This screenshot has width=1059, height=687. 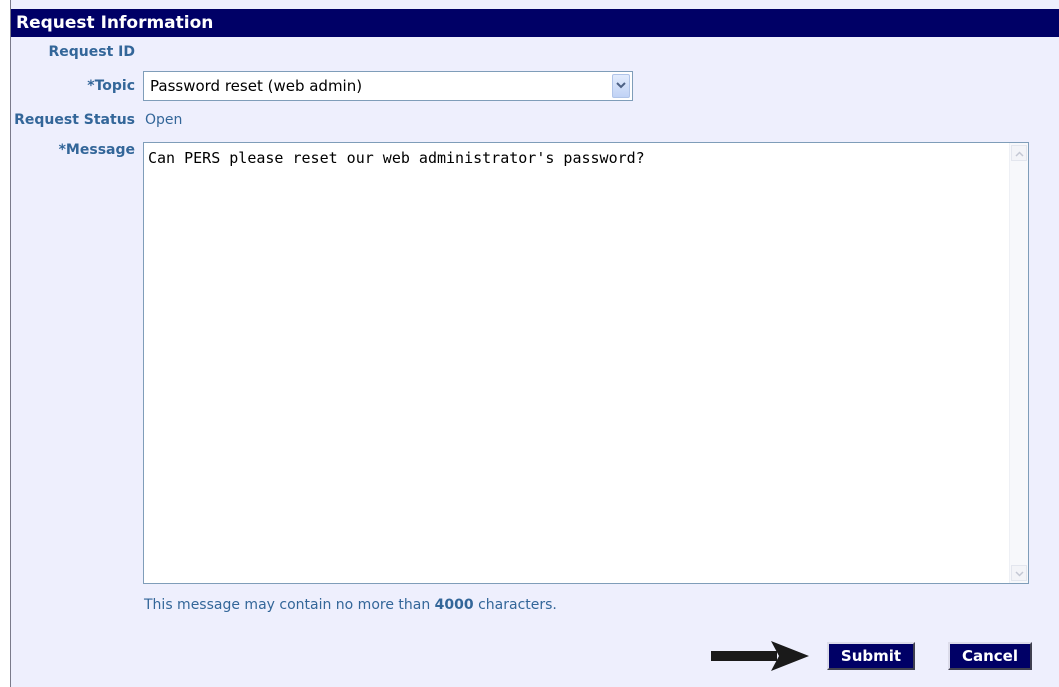 I want to click on panel-header: Request Information, so click(x=535, y=23).